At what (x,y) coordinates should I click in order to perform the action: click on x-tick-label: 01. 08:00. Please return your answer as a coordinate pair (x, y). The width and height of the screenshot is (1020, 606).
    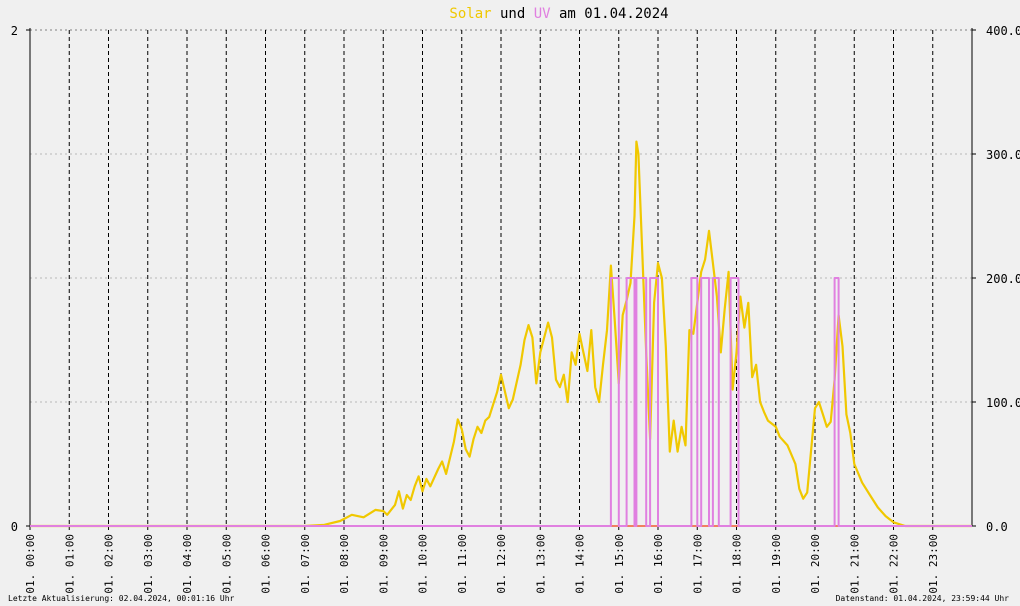
    Looking at the image, I should click on (344, 564).